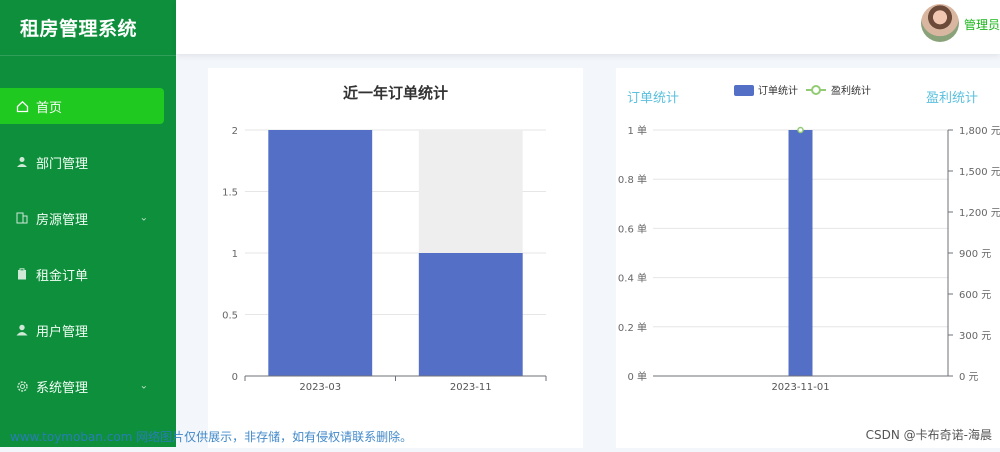 This screenshot has height=452, width=1000. Describe the element at coordinates (62, 162) in the screenshot. I see `sidebar-item-label: 部门管理` at that location.